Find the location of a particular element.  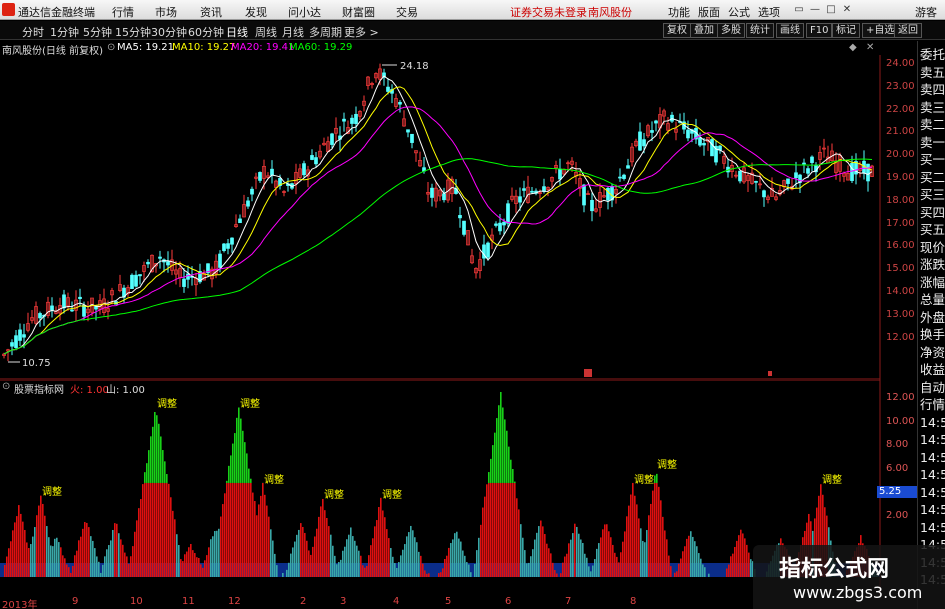

period-60min: 60分钟 is located at coordinates (206, 32).